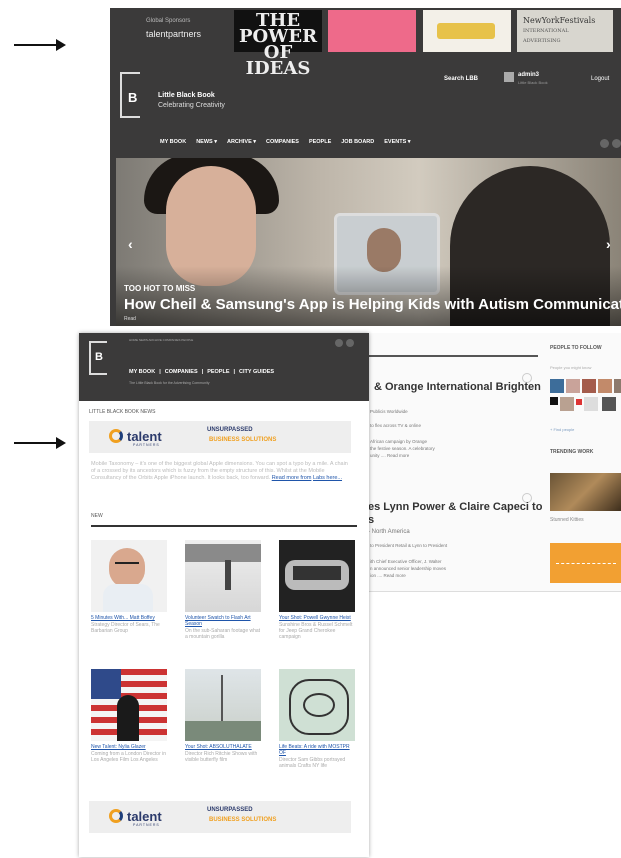 The image size is (621, 858). Describe the element at coordinates (467, 31) in the screenshot. I see `ad-gold-bar` at that location.